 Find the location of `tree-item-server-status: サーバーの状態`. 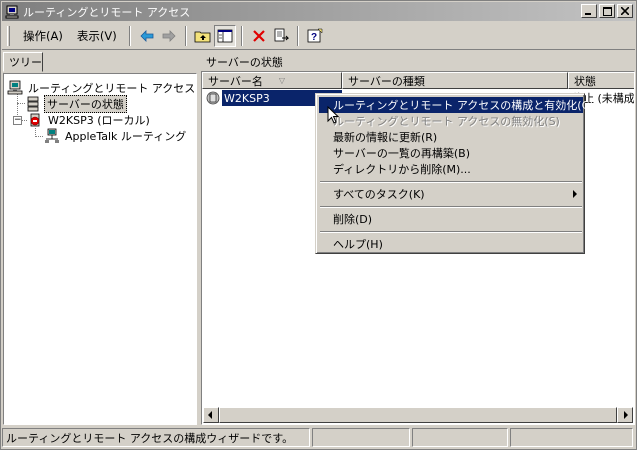

tree-item-server-status: サーバーの状態 is located at coordinates (76, 104).